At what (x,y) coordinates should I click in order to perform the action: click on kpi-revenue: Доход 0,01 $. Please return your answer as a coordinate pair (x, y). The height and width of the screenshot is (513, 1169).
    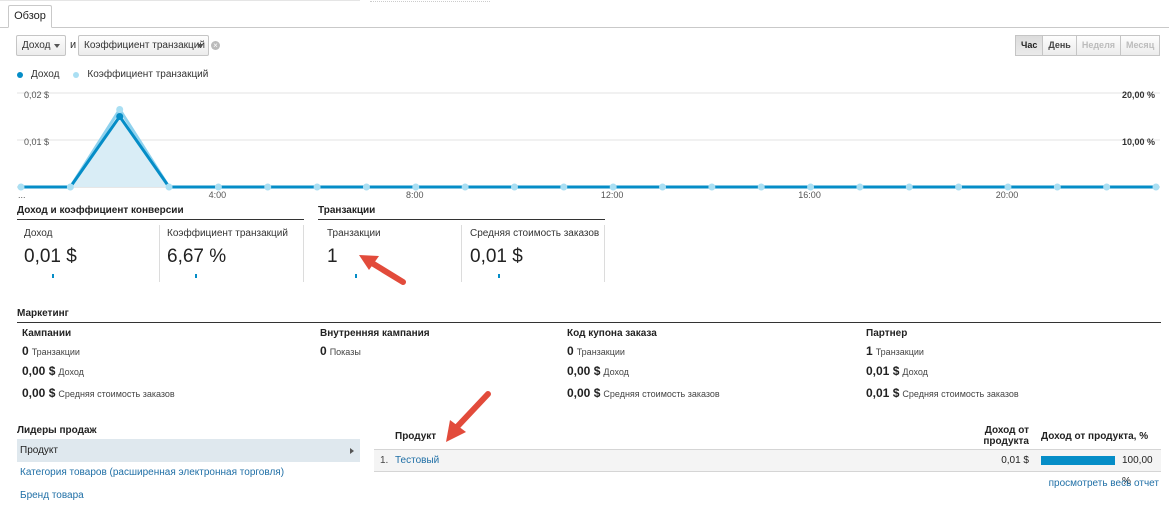
    Looking at the image, I should click on (50, 253).